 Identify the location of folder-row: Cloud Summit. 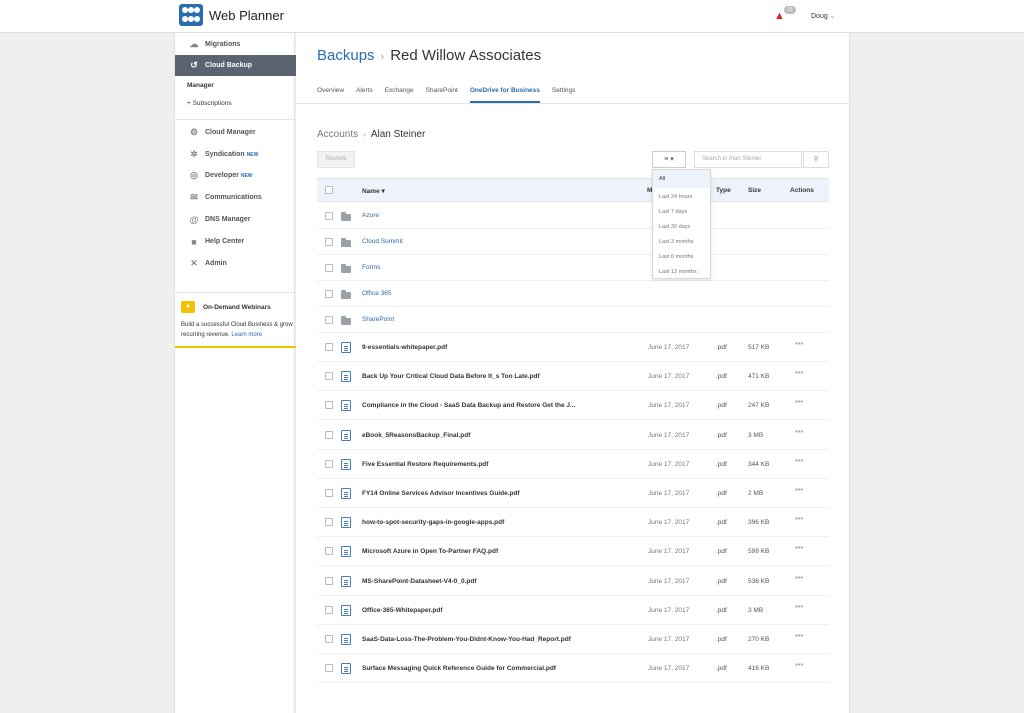
(573, 242).